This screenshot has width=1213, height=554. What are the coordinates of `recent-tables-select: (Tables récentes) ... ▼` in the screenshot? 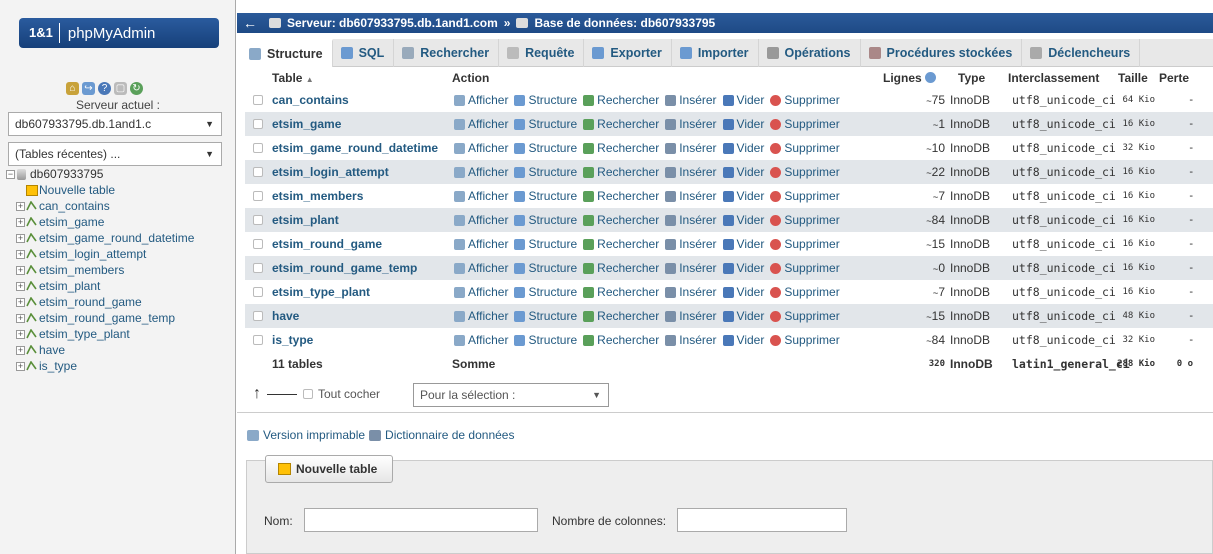 It's located at (115, 154).